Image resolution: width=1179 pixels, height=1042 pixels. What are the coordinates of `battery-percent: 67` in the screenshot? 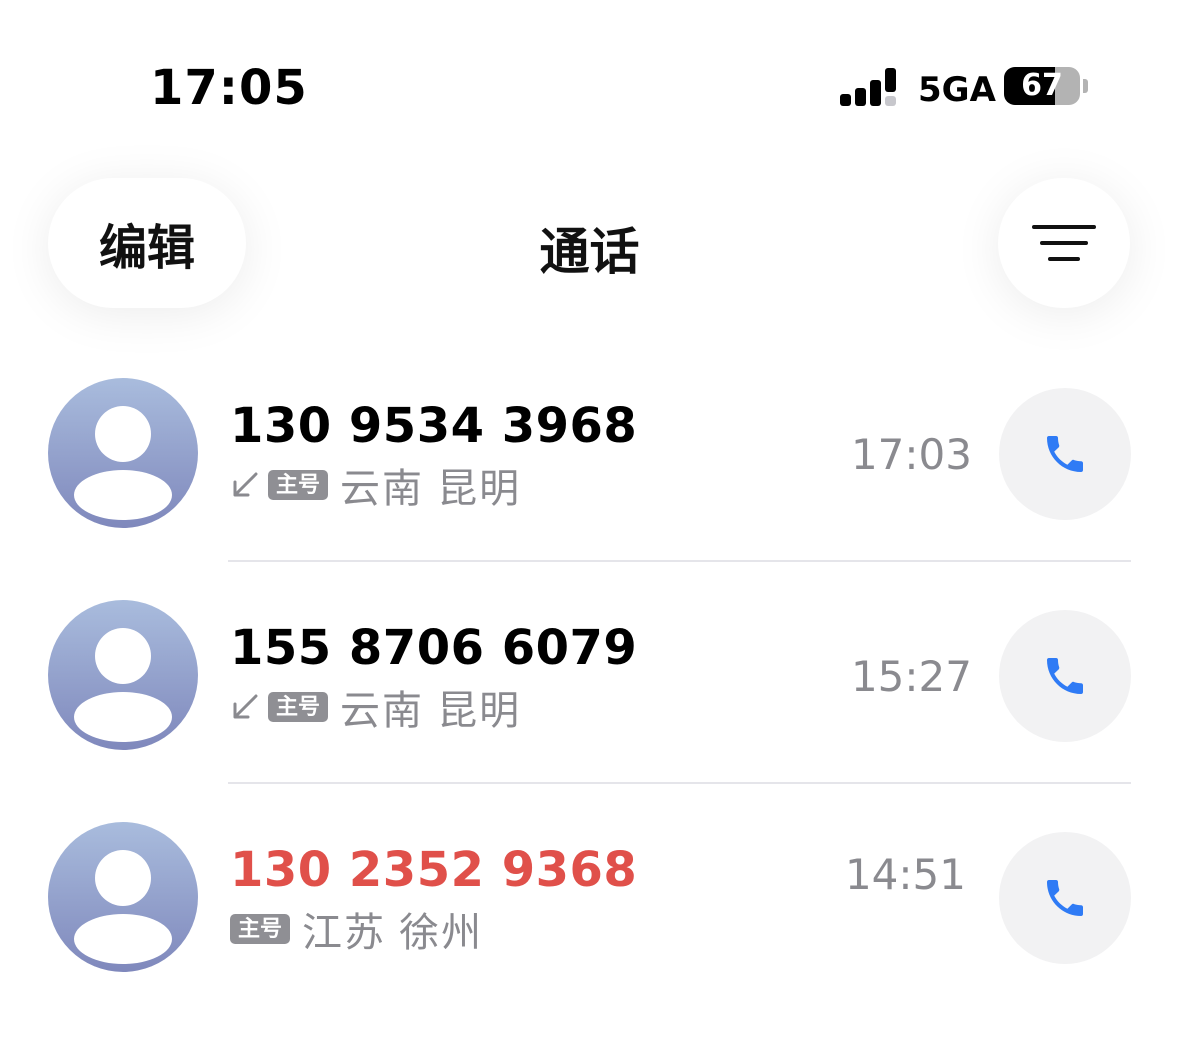 It's located at (1042, 85).